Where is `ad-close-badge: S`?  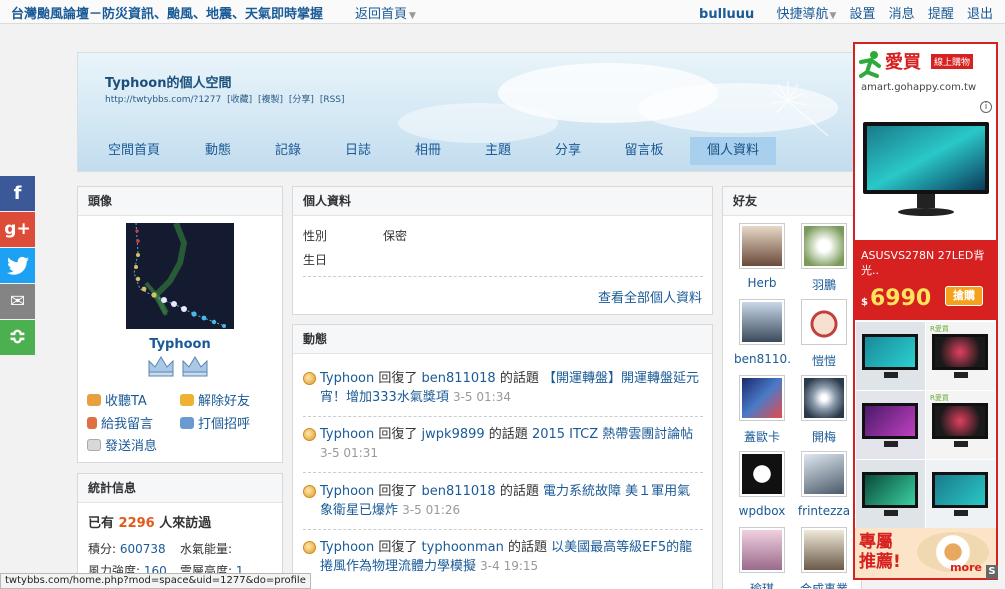 ad-close-badge: S is located at coordinates (992, 572).